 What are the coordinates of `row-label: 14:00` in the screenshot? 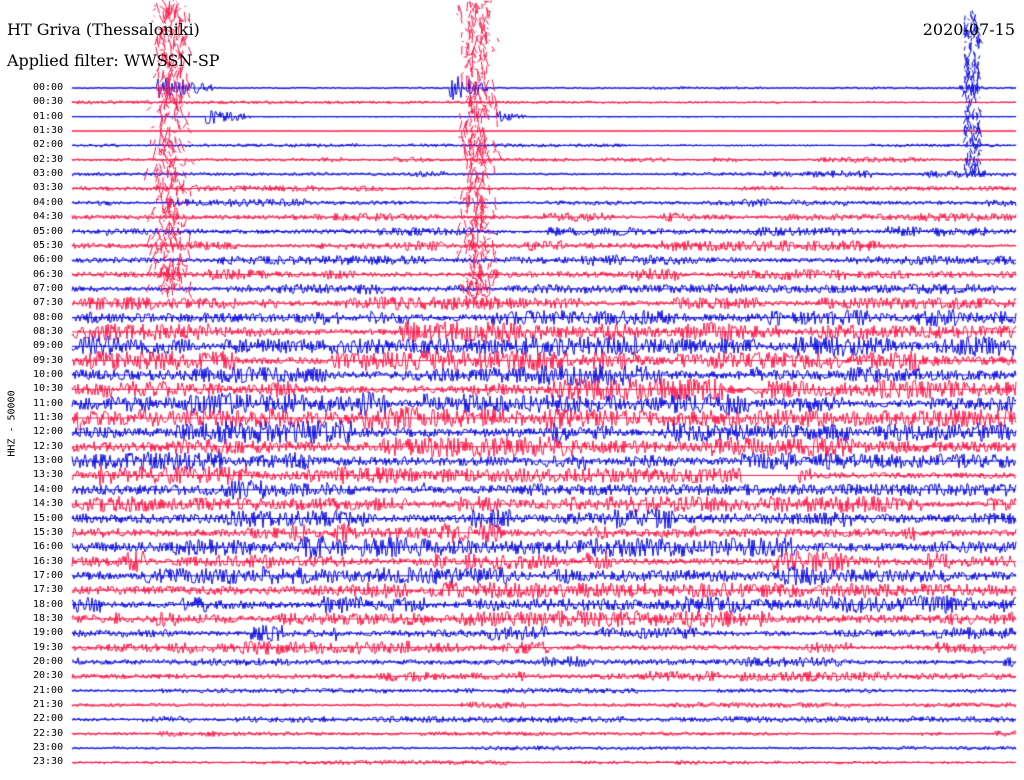 It's located at (48, 489).